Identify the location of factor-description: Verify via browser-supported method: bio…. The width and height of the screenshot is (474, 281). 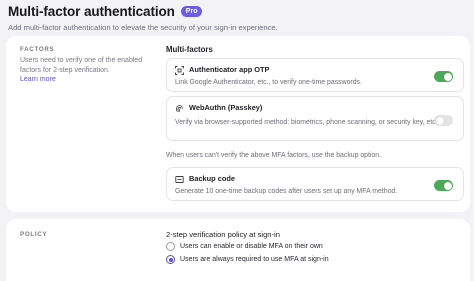
(306, 122).